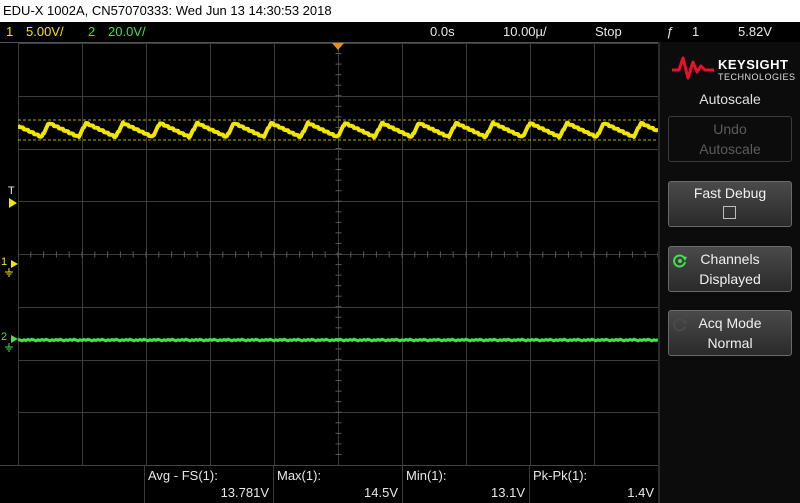 The width and height of the screenshot is (800, 503). What do you see at coordinates (693, 68) in the screenshot?
I see `keysight-wave-icon` at bounding box center [693, 68].